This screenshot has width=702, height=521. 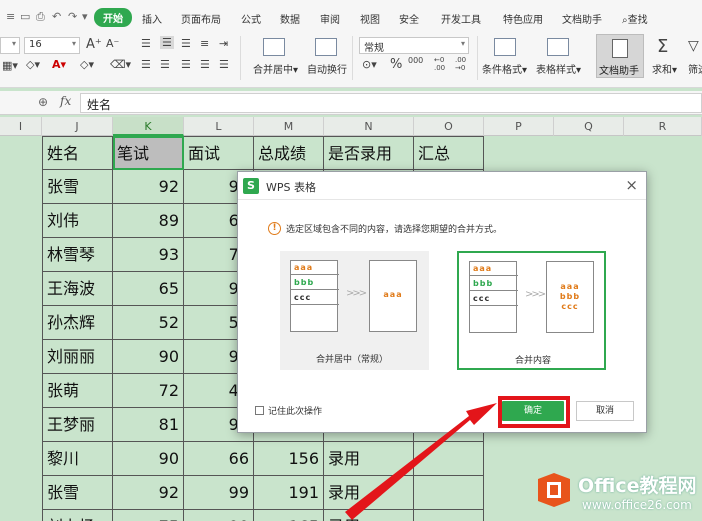 What do you see at coordinates (165, 64) in the screenshot?
I see `align-center-icon: ☰` at bounding box center [165, 64].